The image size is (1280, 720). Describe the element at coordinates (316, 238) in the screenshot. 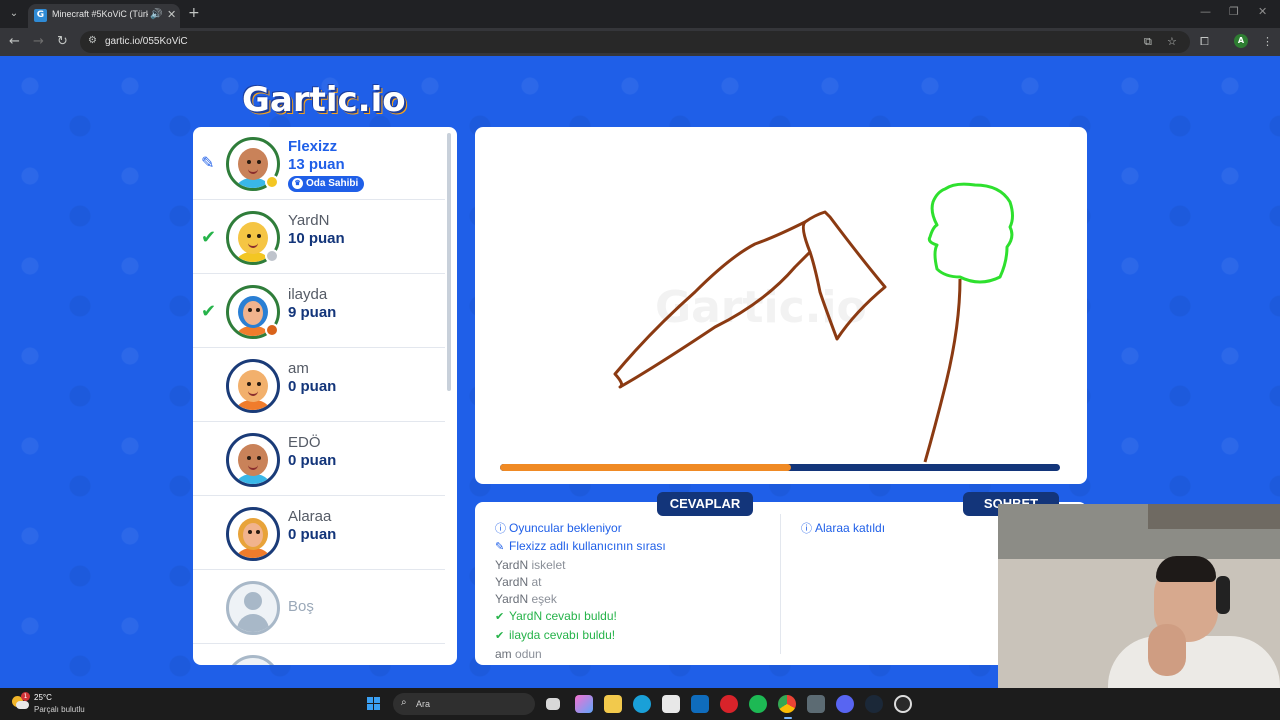

I see `player-score: 10 puan` at that location.